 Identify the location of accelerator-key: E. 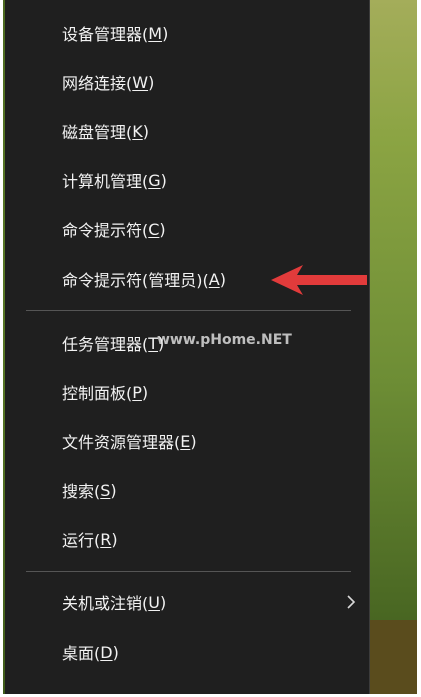
(185, 441).